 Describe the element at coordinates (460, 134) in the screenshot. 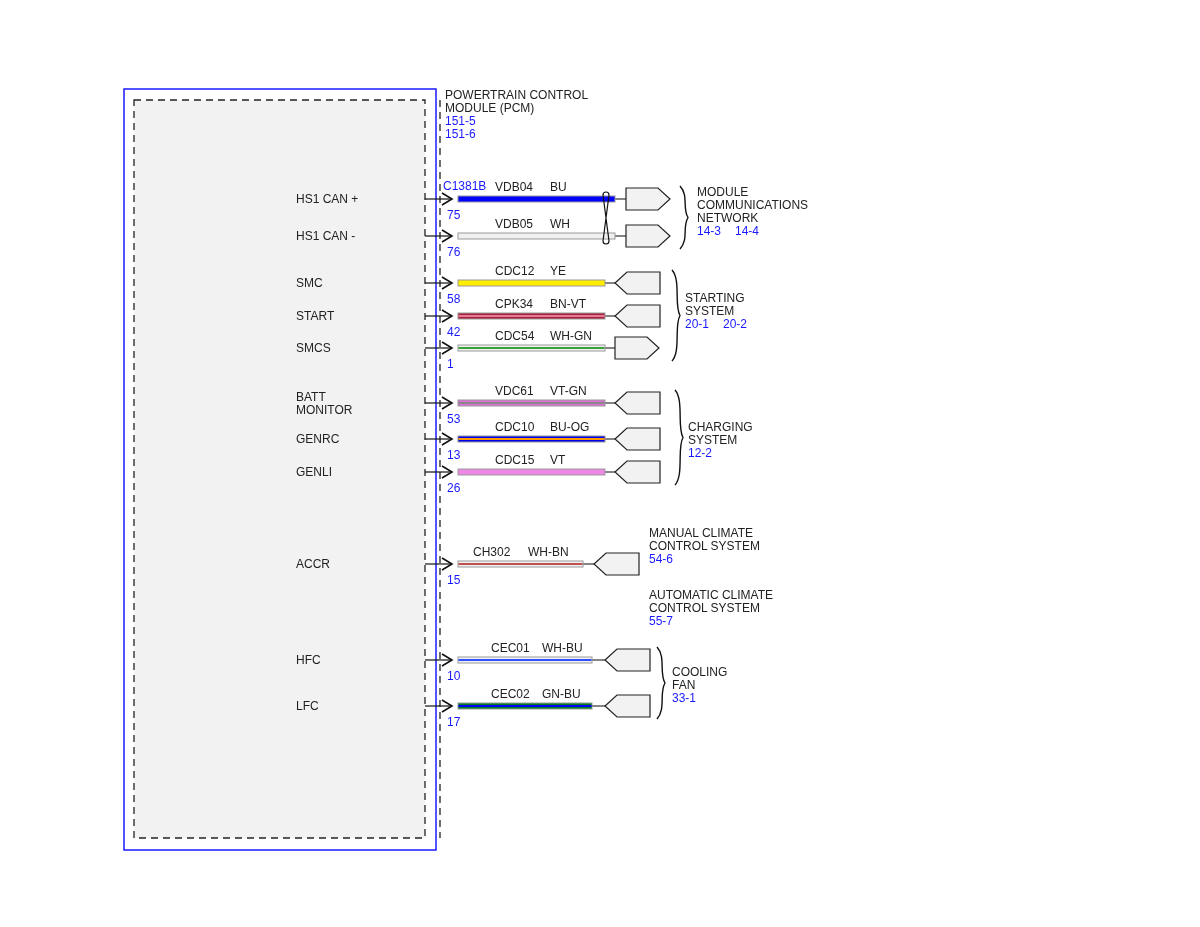

I see `page-reference: 151-6` at that location.